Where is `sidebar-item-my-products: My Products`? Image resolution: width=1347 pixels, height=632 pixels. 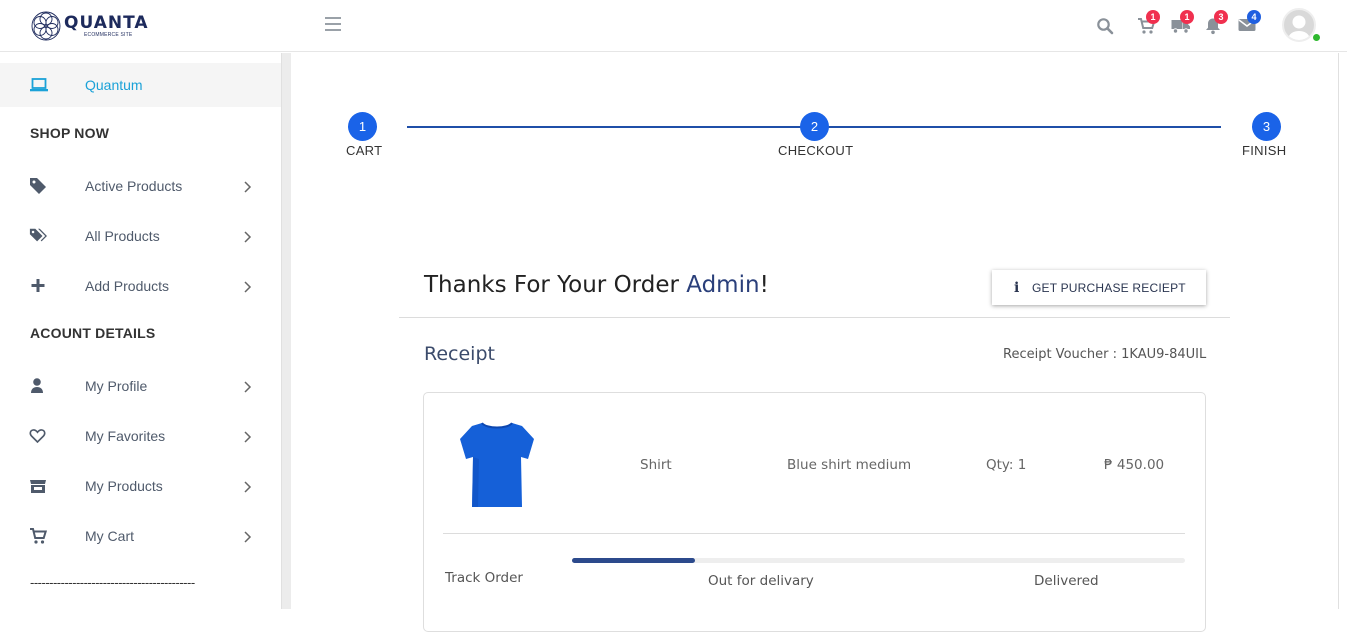
sidebar-item-my-products: My Products is located at coordinates (140, 491).